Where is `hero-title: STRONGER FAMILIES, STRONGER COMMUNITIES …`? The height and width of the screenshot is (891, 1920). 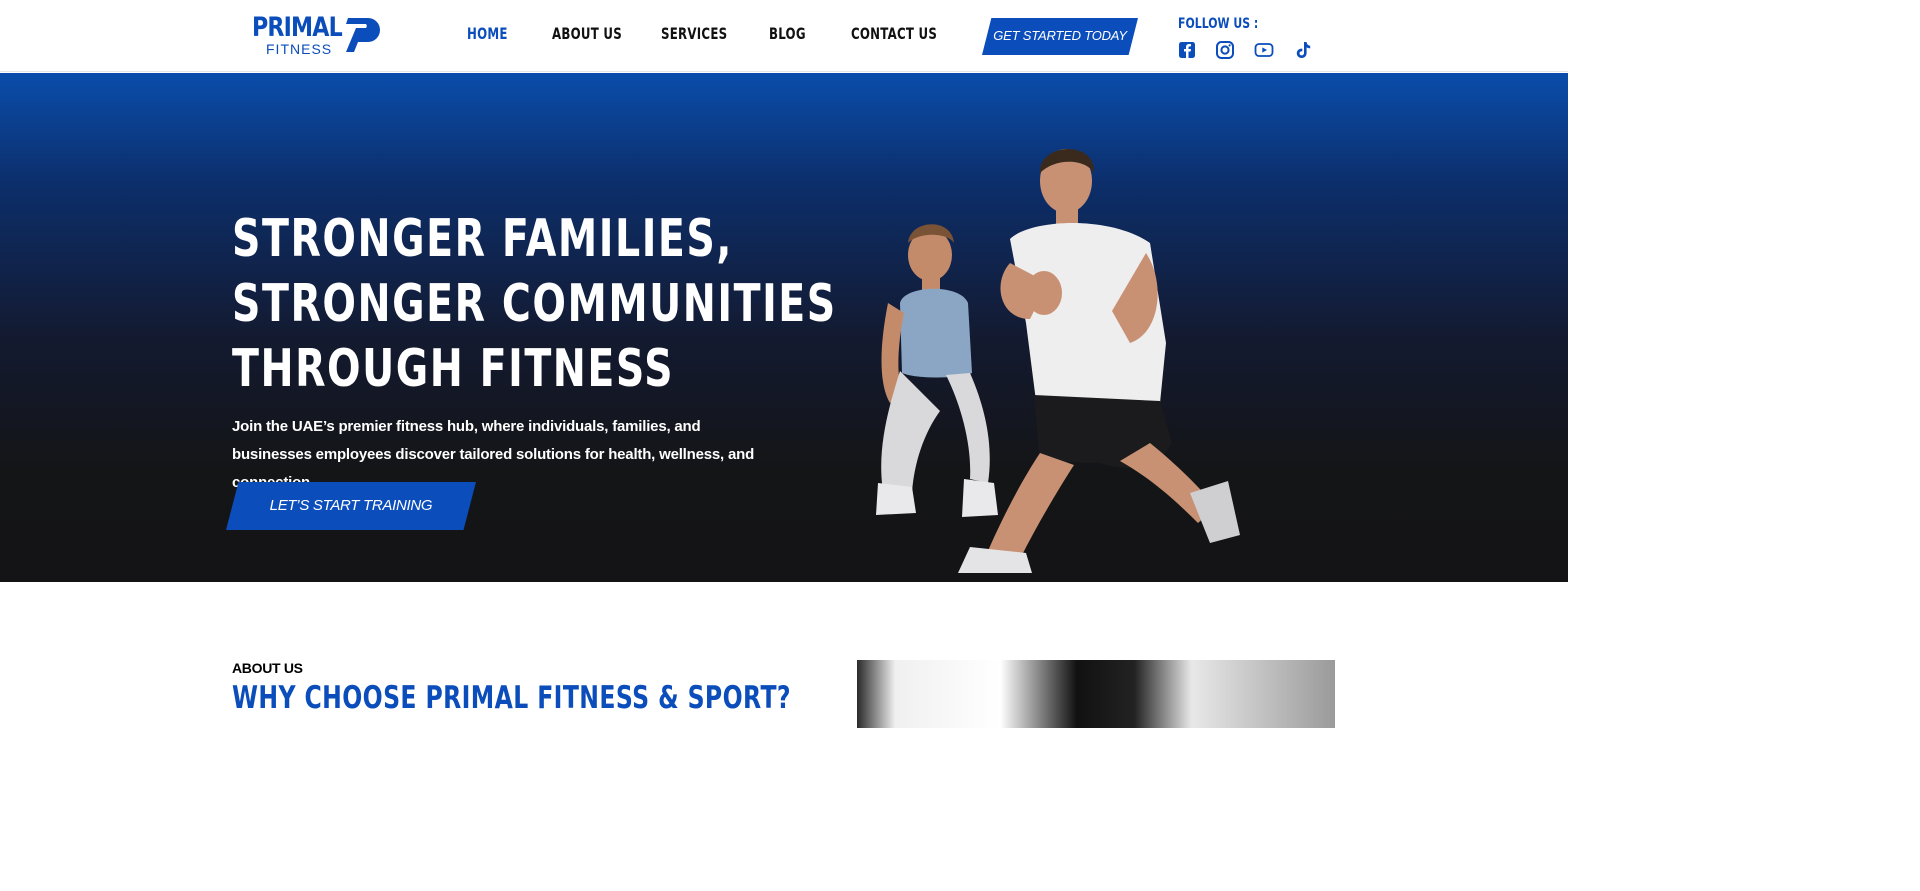 hero-title: STRONGER FAMILIES, STRONGER COMMUNITIES … is located at coordinates (534, 304).